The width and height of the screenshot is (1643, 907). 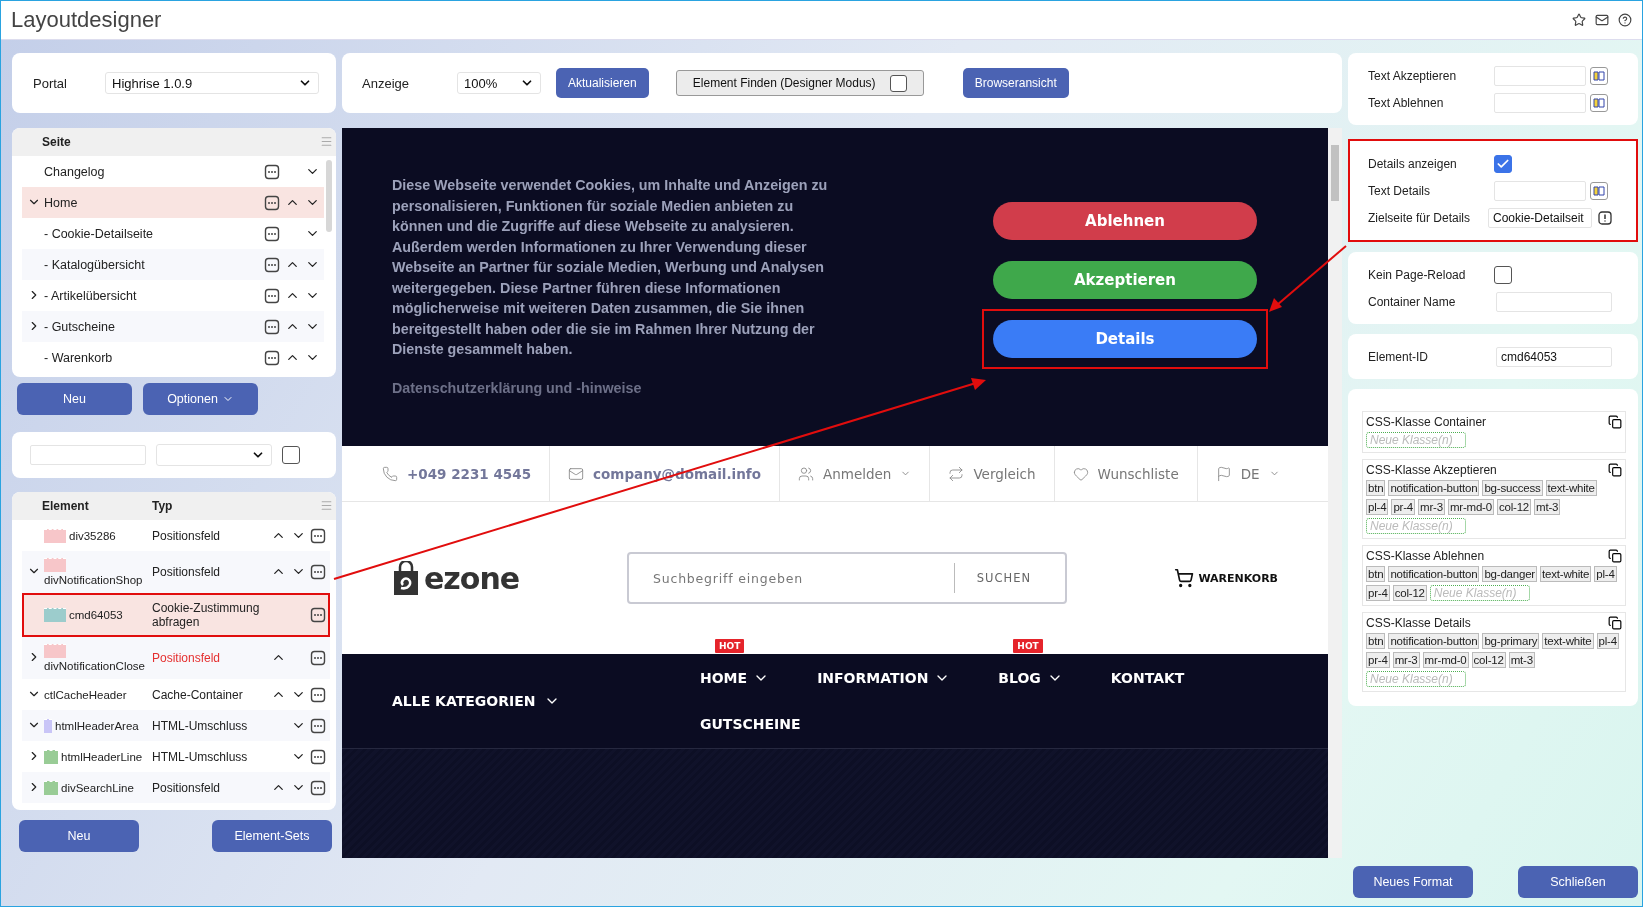 What do you see at coordinates (873, 678) in the screenshot?
I see `nav-link: INFORMATION` at bounding box center [873, 678].